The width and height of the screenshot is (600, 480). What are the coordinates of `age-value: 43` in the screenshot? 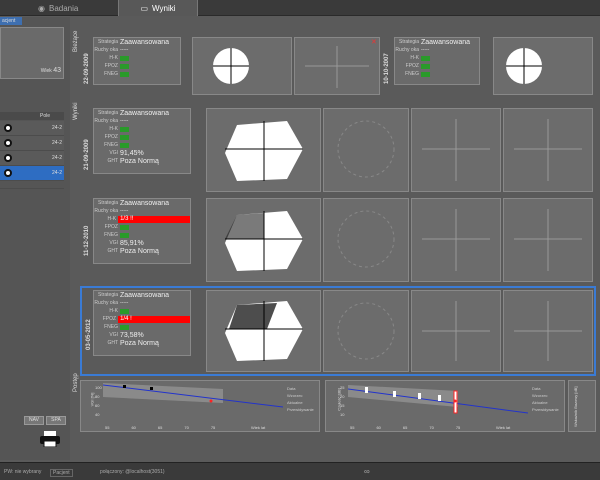 It's located at (57, 70).